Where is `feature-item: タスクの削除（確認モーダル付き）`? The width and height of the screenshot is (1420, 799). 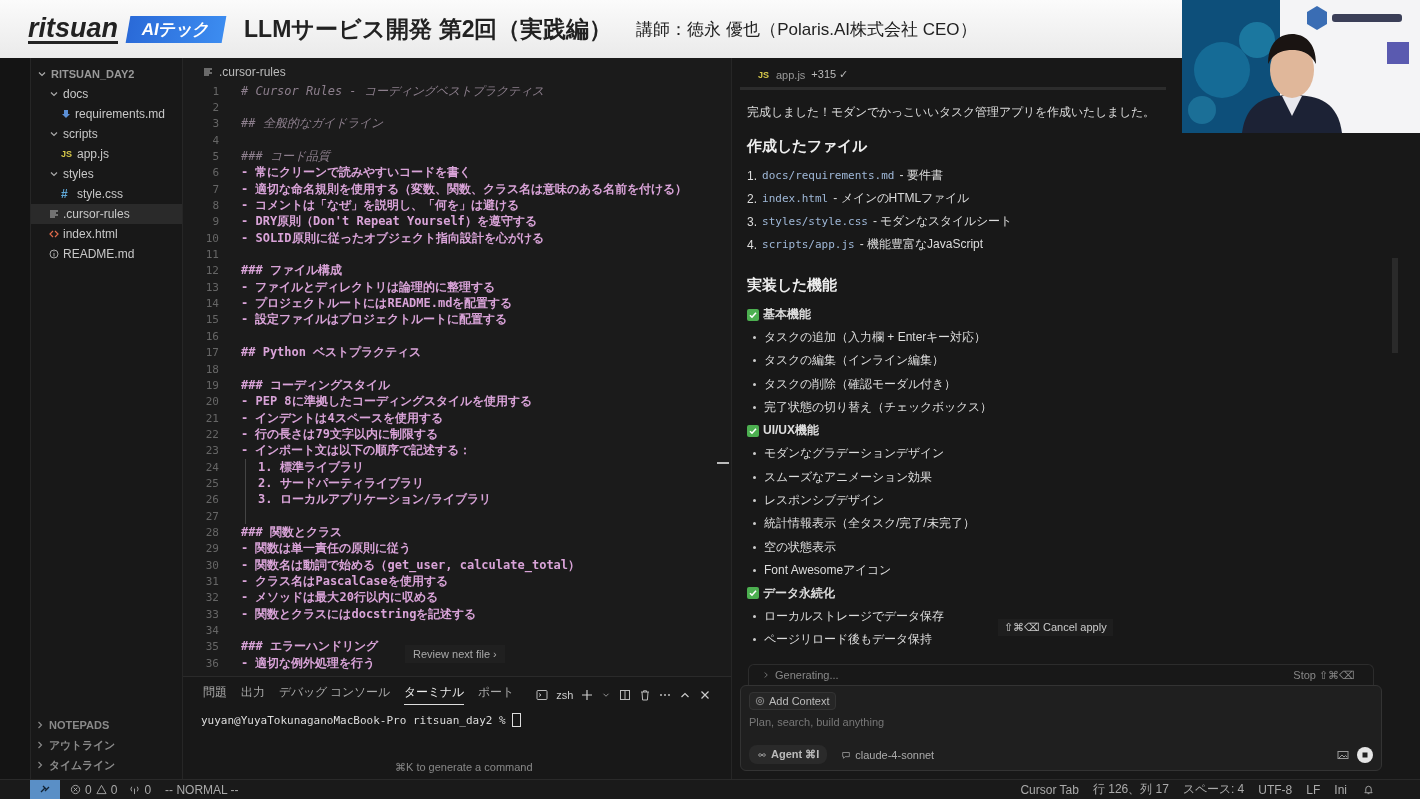 feature-item: タスクの削除（確認モーダル付き） is located at coordinates (860, 384).